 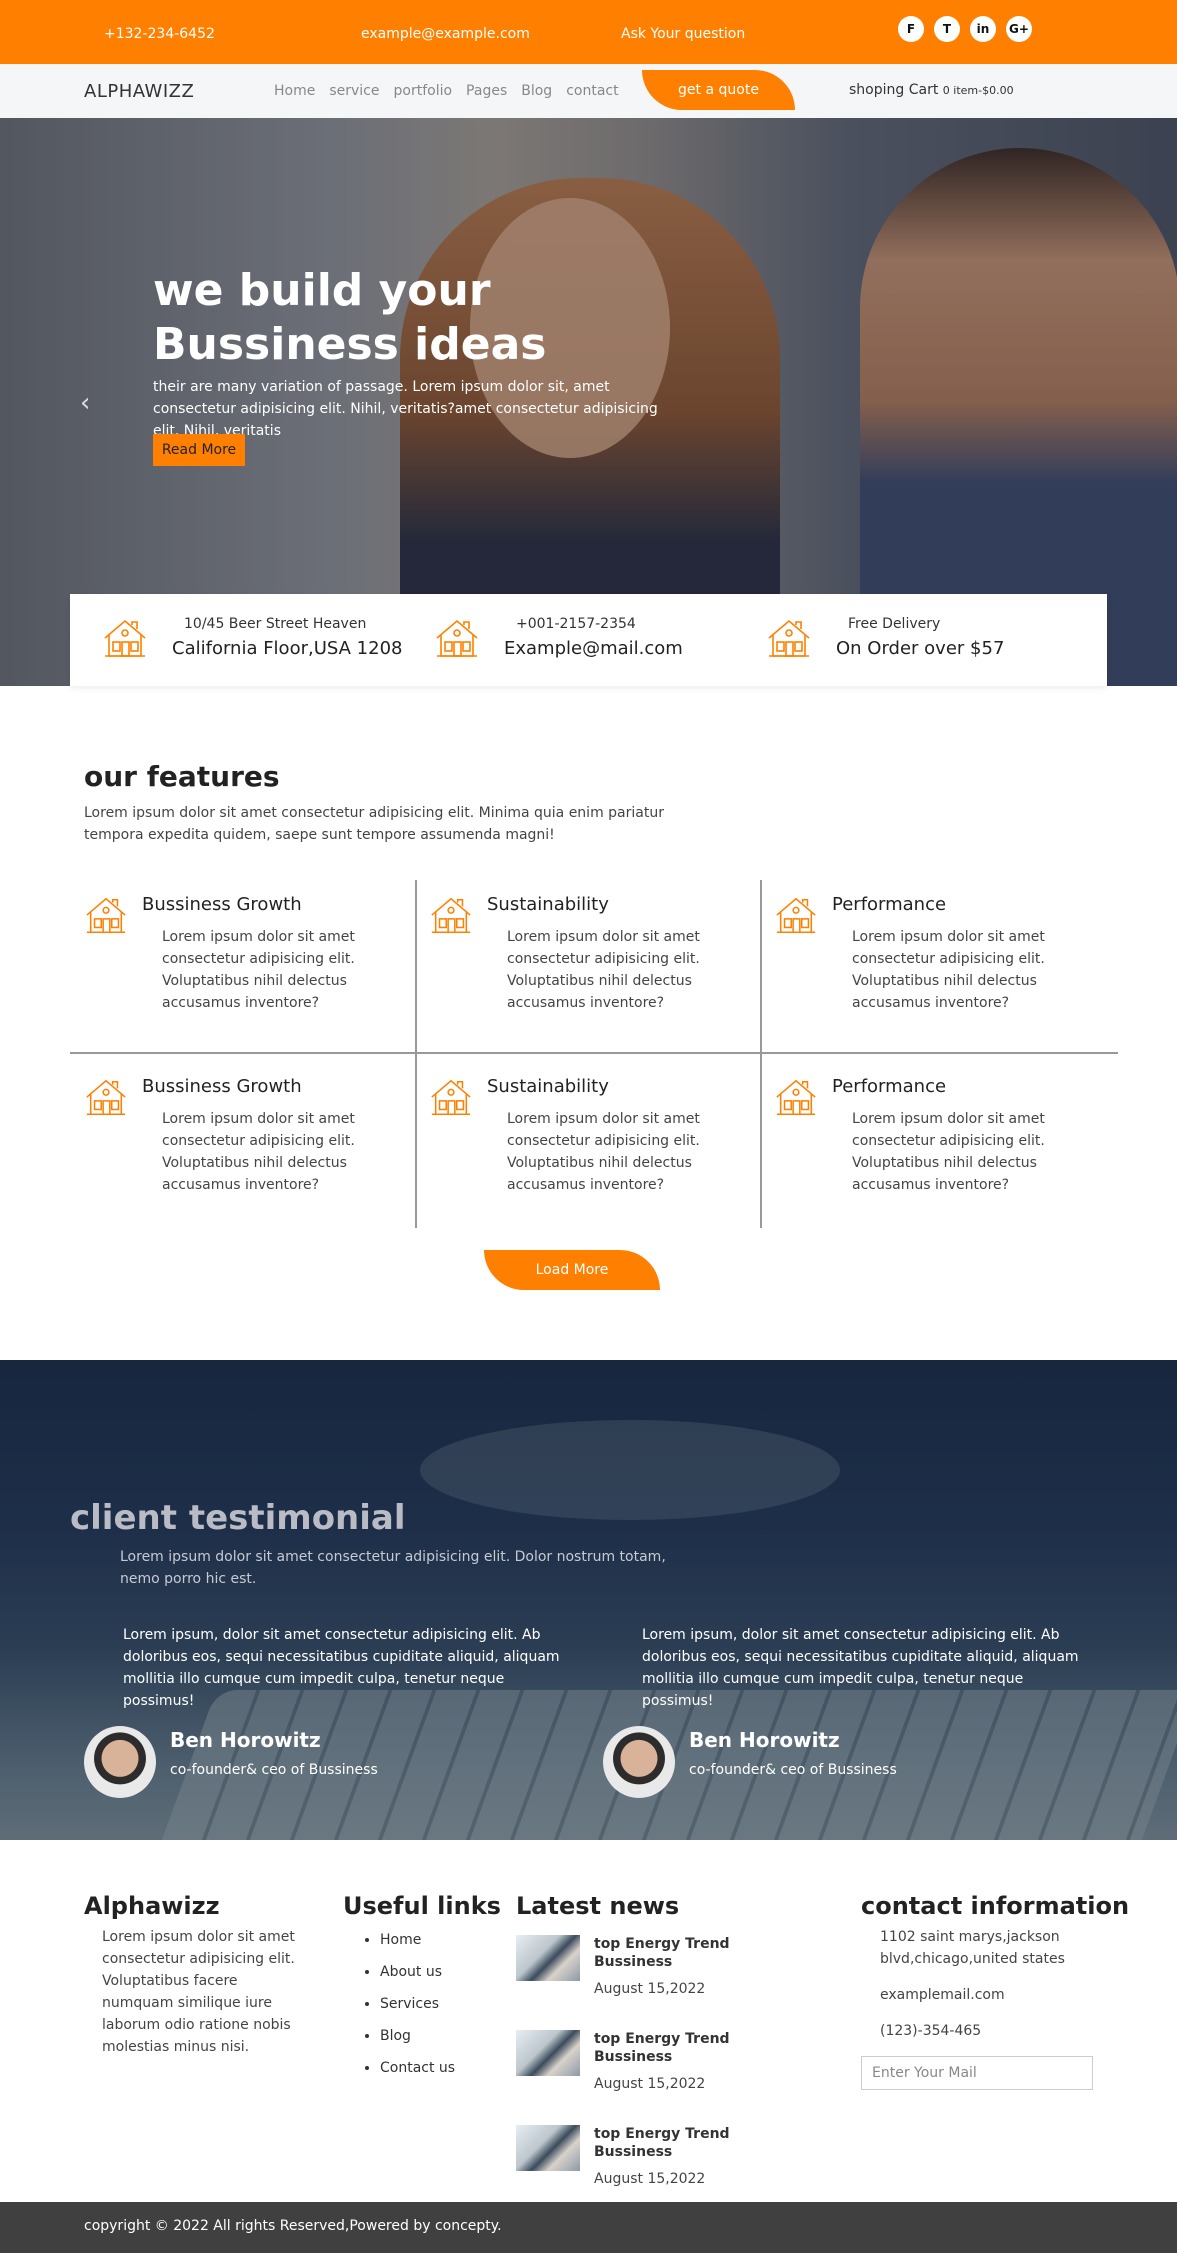 What do you see at coordinates (486, 91) in the screenshot?
I see `nav-pages: Pages` at bounding box center [486, 91].